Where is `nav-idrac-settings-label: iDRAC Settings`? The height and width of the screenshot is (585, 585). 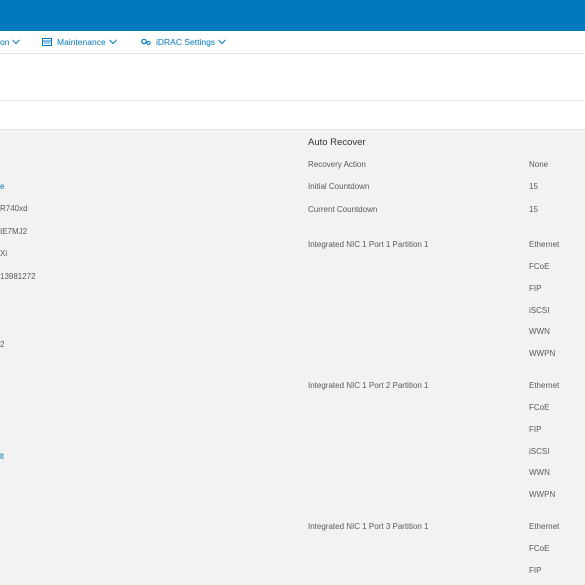
nav-idrac-settings-label: iDRAC Settings is located at coordinates (186, 42).